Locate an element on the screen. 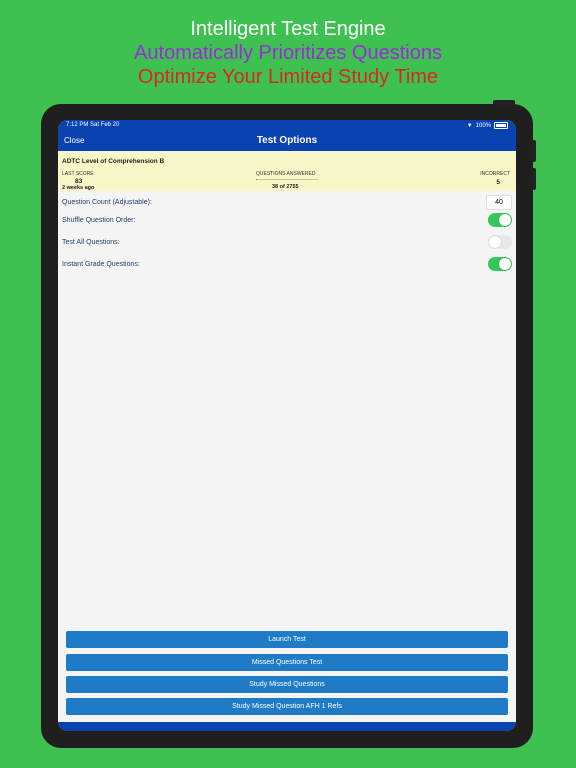 The image size is (576, 768). promo-tagline: Optimize Your Limited Study Time is located at coordinates (288, 77).